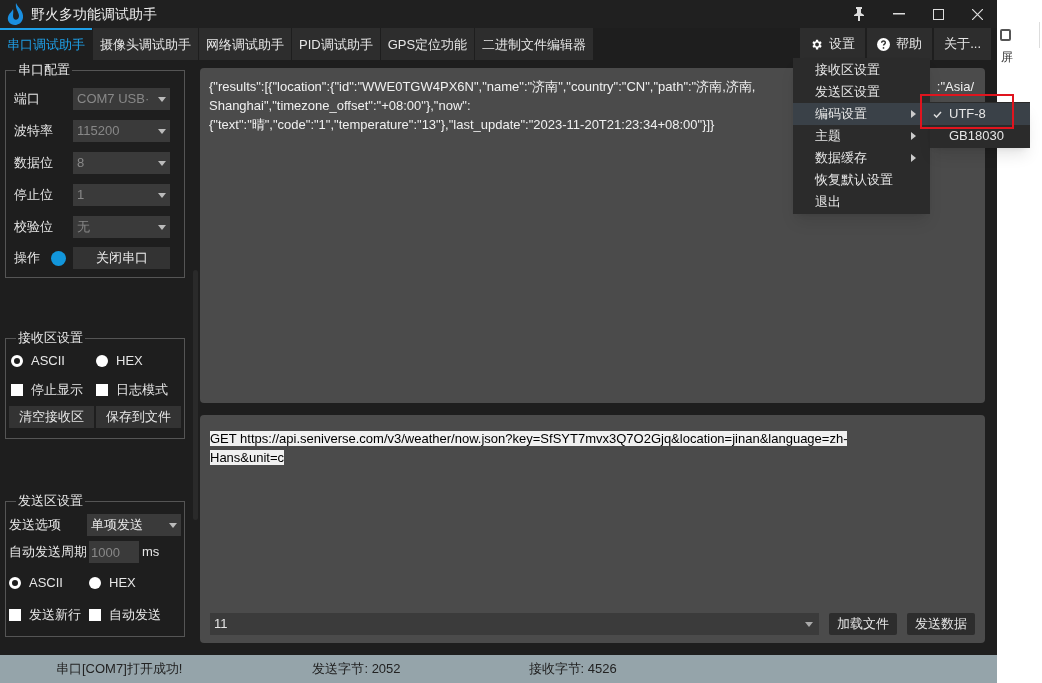 The image size is (1042, 683). Describe the element at coordinates (861, 202) in the screenshot. I see `menu-item: 退出` at that location.